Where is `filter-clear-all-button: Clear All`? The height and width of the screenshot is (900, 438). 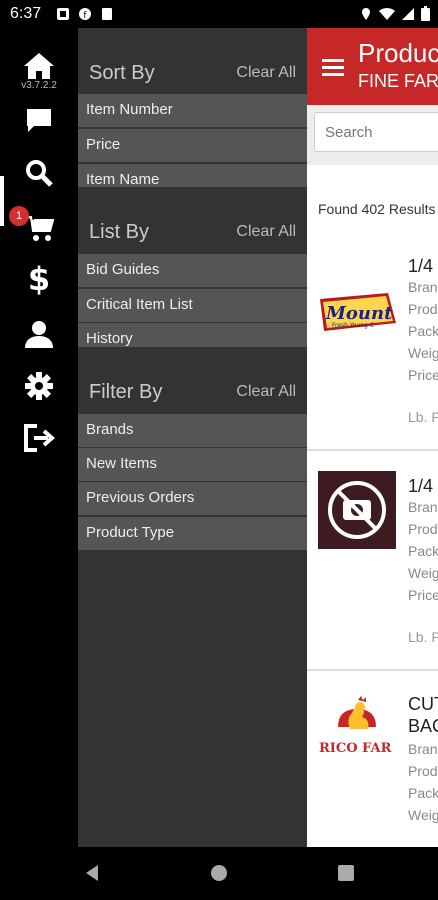
filter-clear-all-button: Clear All is located at coordinates (266, 392).